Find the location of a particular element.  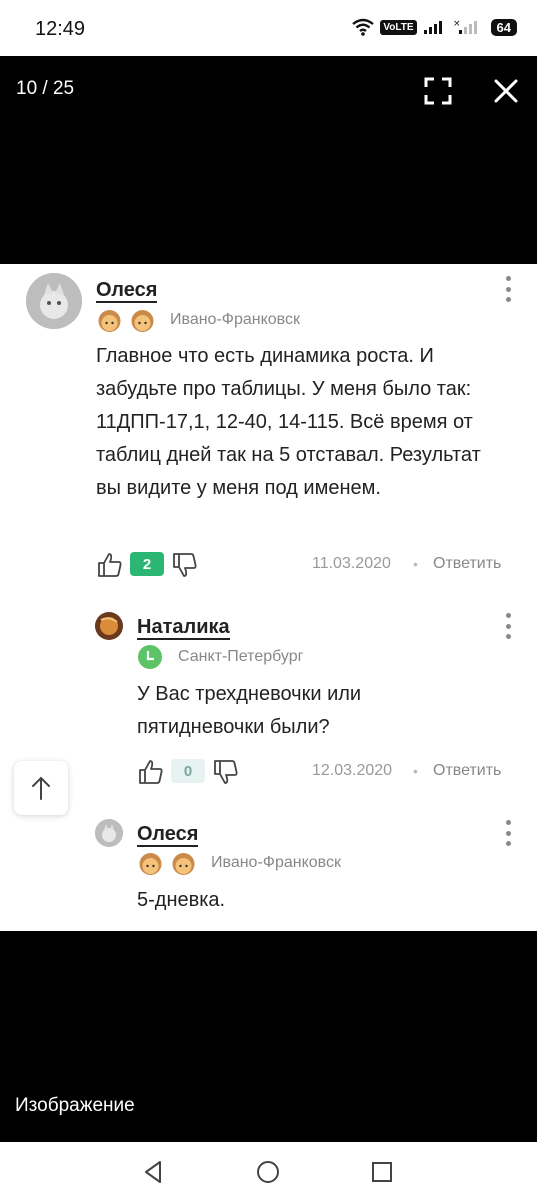

image-counter: 10 / 25 is located at coordinates (45, 88).